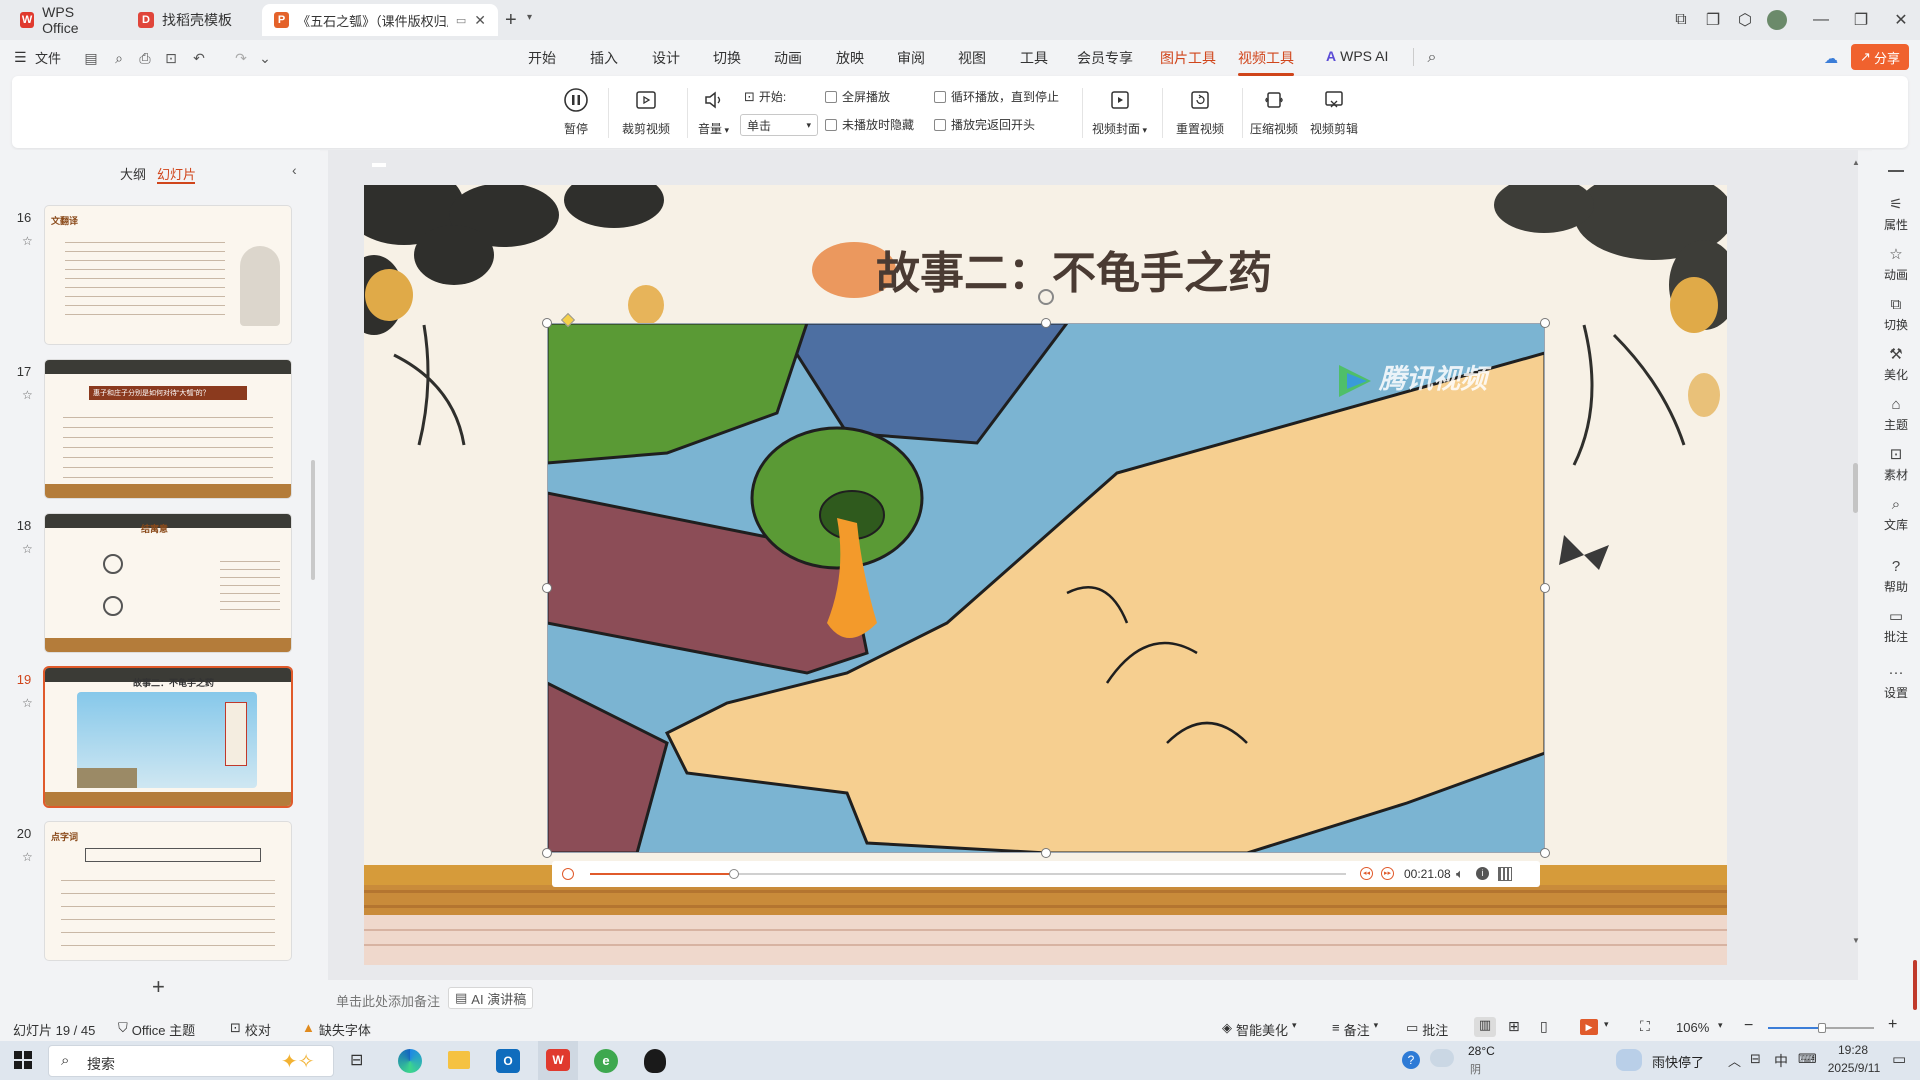 This screenshot has width=1920, height=1080. I want to click on collapse-panel-icon: ‹, so click(294, 170).